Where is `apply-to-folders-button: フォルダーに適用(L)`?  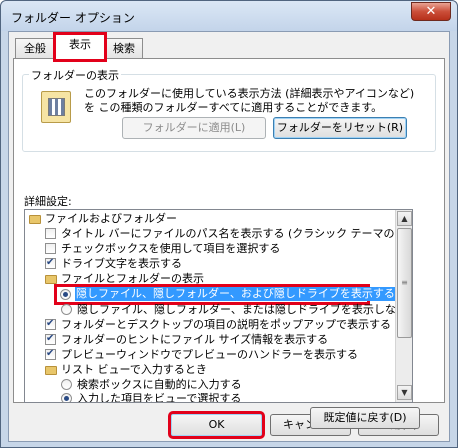 apply-to-folders-button: フォルダーに適用(L) is located at coordinates (194, 128).